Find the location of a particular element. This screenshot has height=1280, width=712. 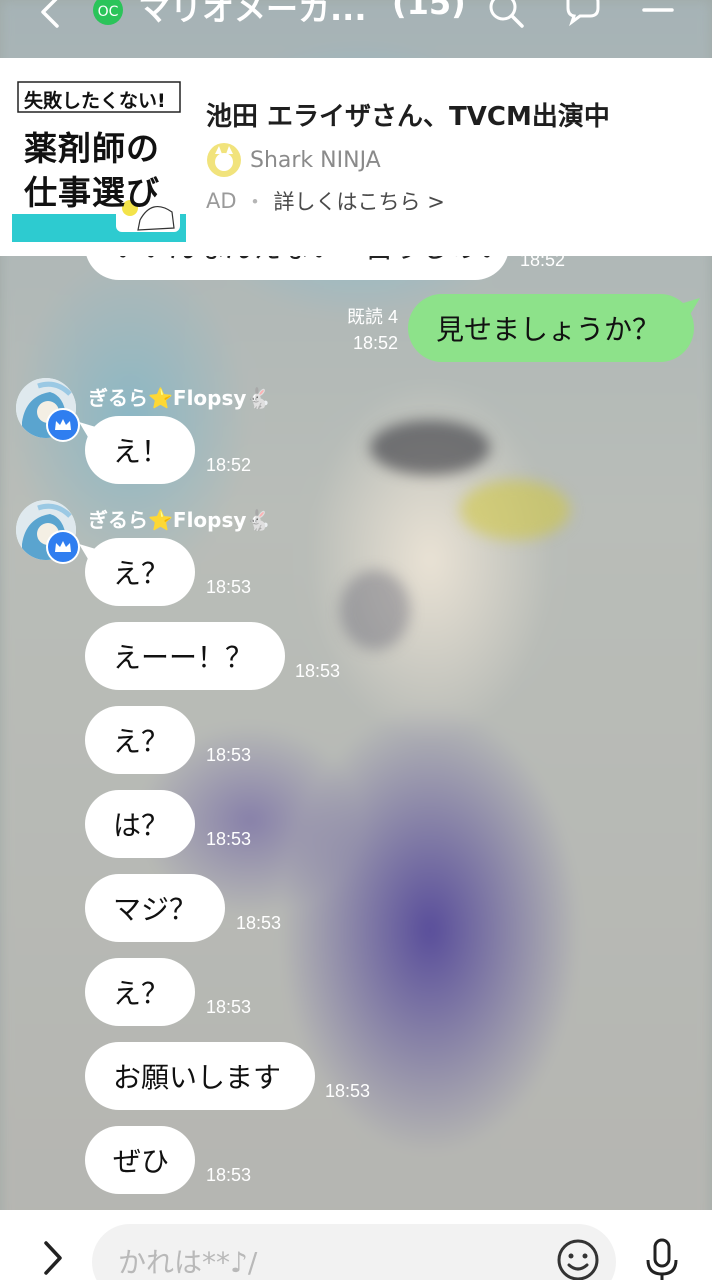

hamburger-menu-icon is located at coordinates (658, 10).